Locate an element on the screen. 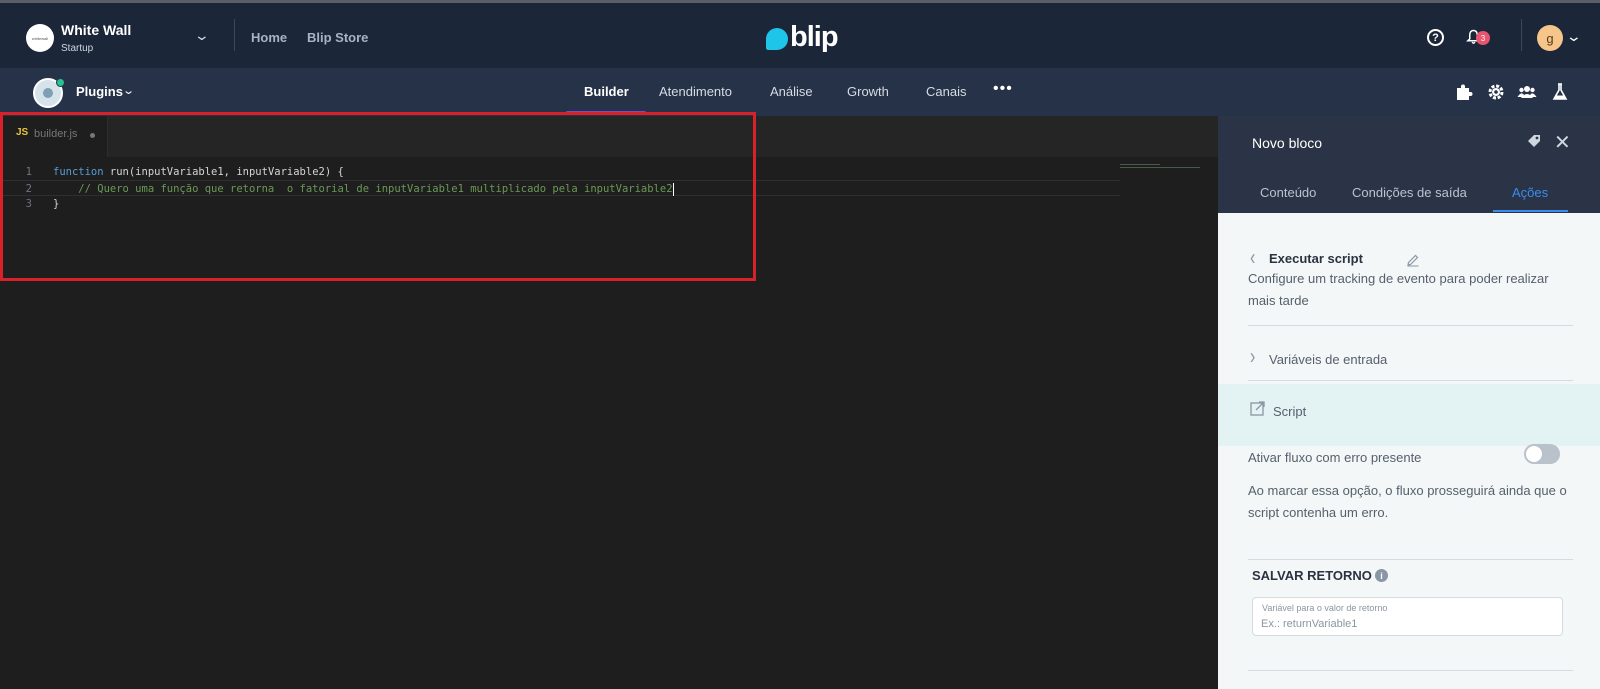 Image resolution: width=1600 pixels, height=689 pixels. action-title: Executar script is located at coordinates (1316, 258).